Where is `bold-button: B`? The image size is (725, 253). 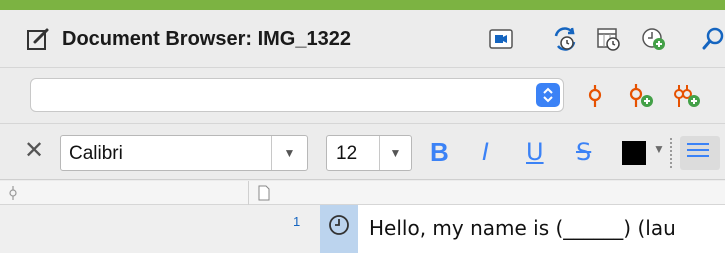
bold-button: B is located at coordinates (439, 152).